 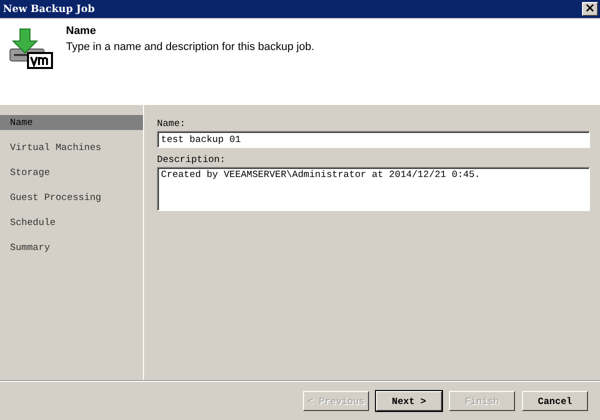 I want to click on window-title: New Backup Job, so click(x=49, y=9).